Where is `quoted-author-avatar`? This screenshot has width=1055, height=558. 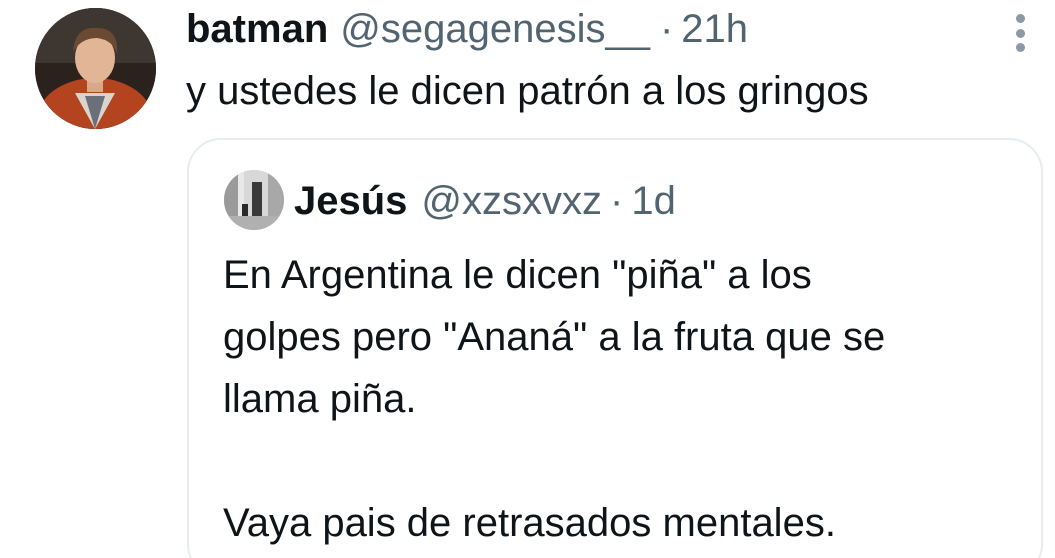
quoted-author-avatar is located at coordinates (254, 200).